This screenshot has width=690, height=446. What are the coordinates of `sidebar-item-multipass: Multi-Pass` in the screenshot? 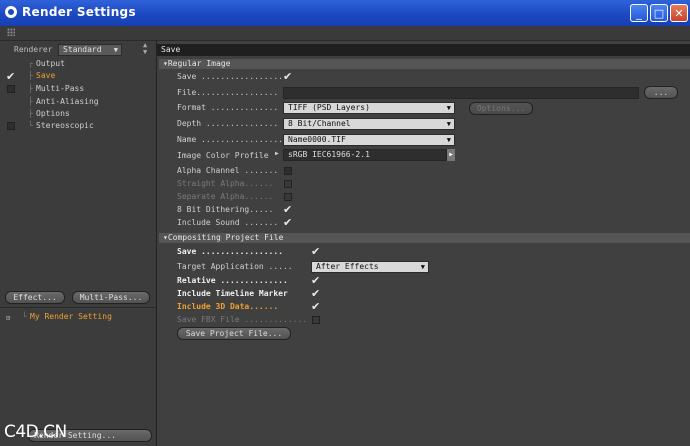 It's located at (60, 89).